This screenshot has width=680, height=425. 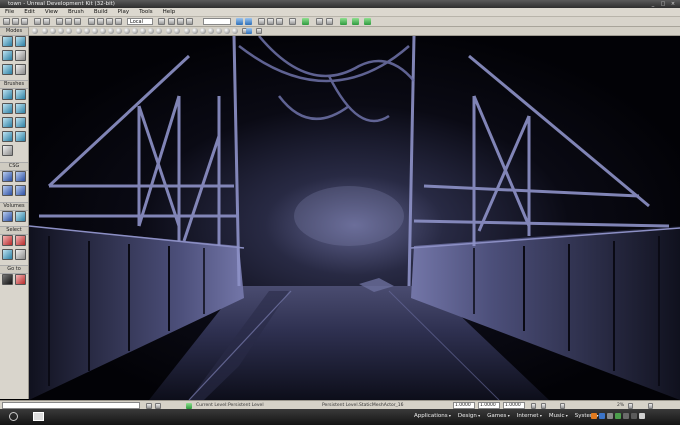 What do you see at coordinates (630, 405) in the screenshot?
I see `autosave-icon` at bounding box center [630, 405].